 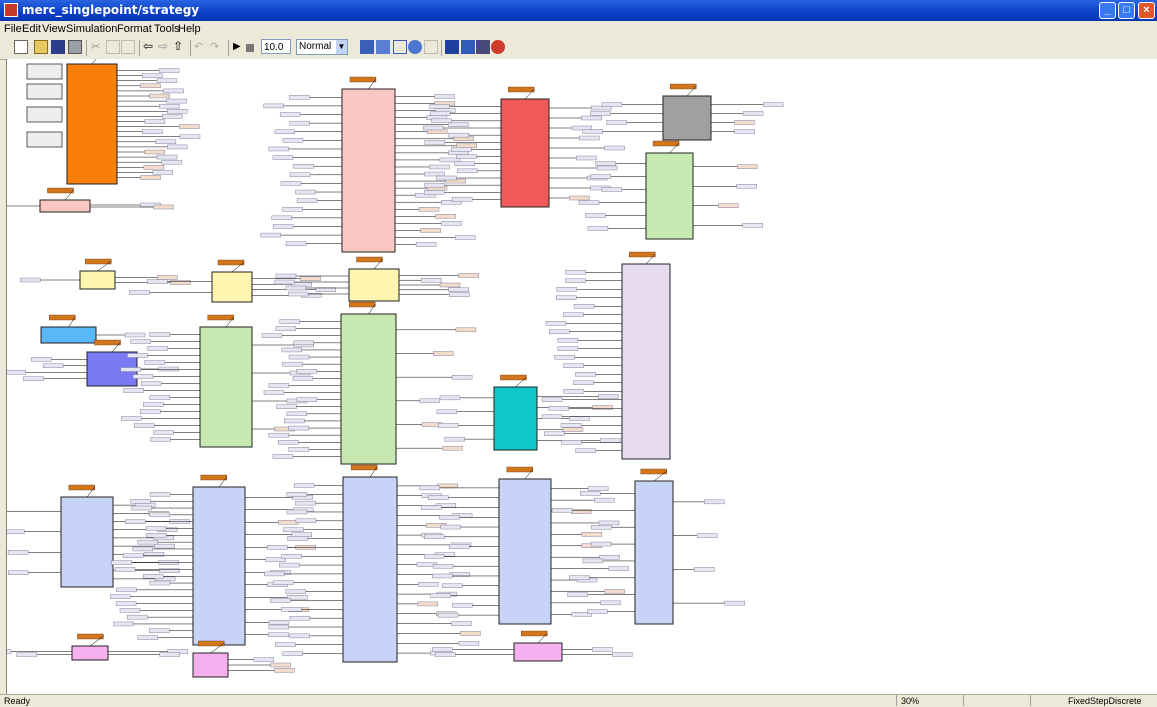 I want to click on back-icon: ⇦, so click(x=150, y=47).